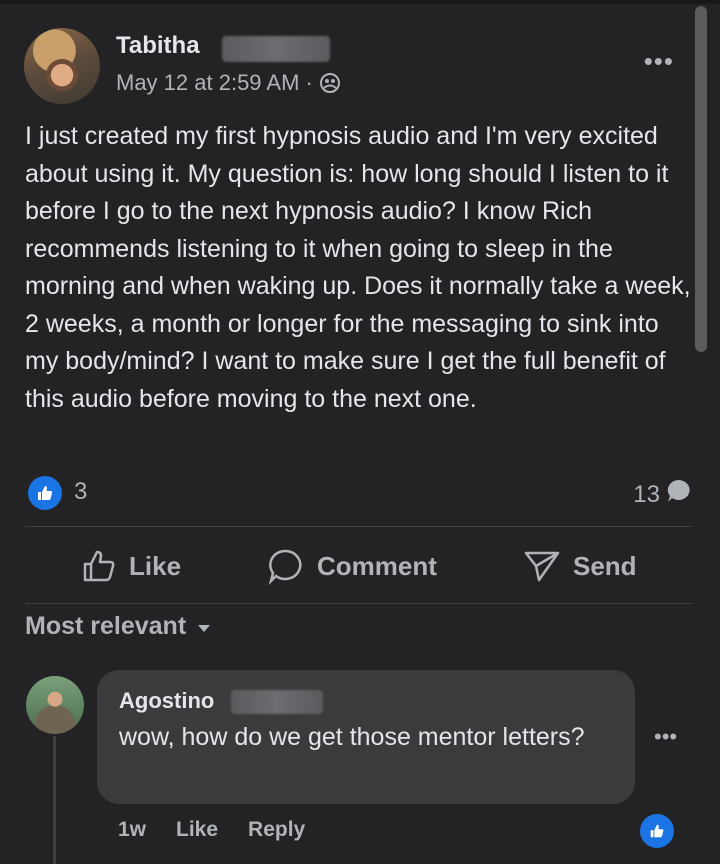 The width and height of the screenshot is (720, 864). What do you see at coordinates (659, 61) in the screenshot?
I see `post-more-options-button: •••` at bounding box center [659, 61].